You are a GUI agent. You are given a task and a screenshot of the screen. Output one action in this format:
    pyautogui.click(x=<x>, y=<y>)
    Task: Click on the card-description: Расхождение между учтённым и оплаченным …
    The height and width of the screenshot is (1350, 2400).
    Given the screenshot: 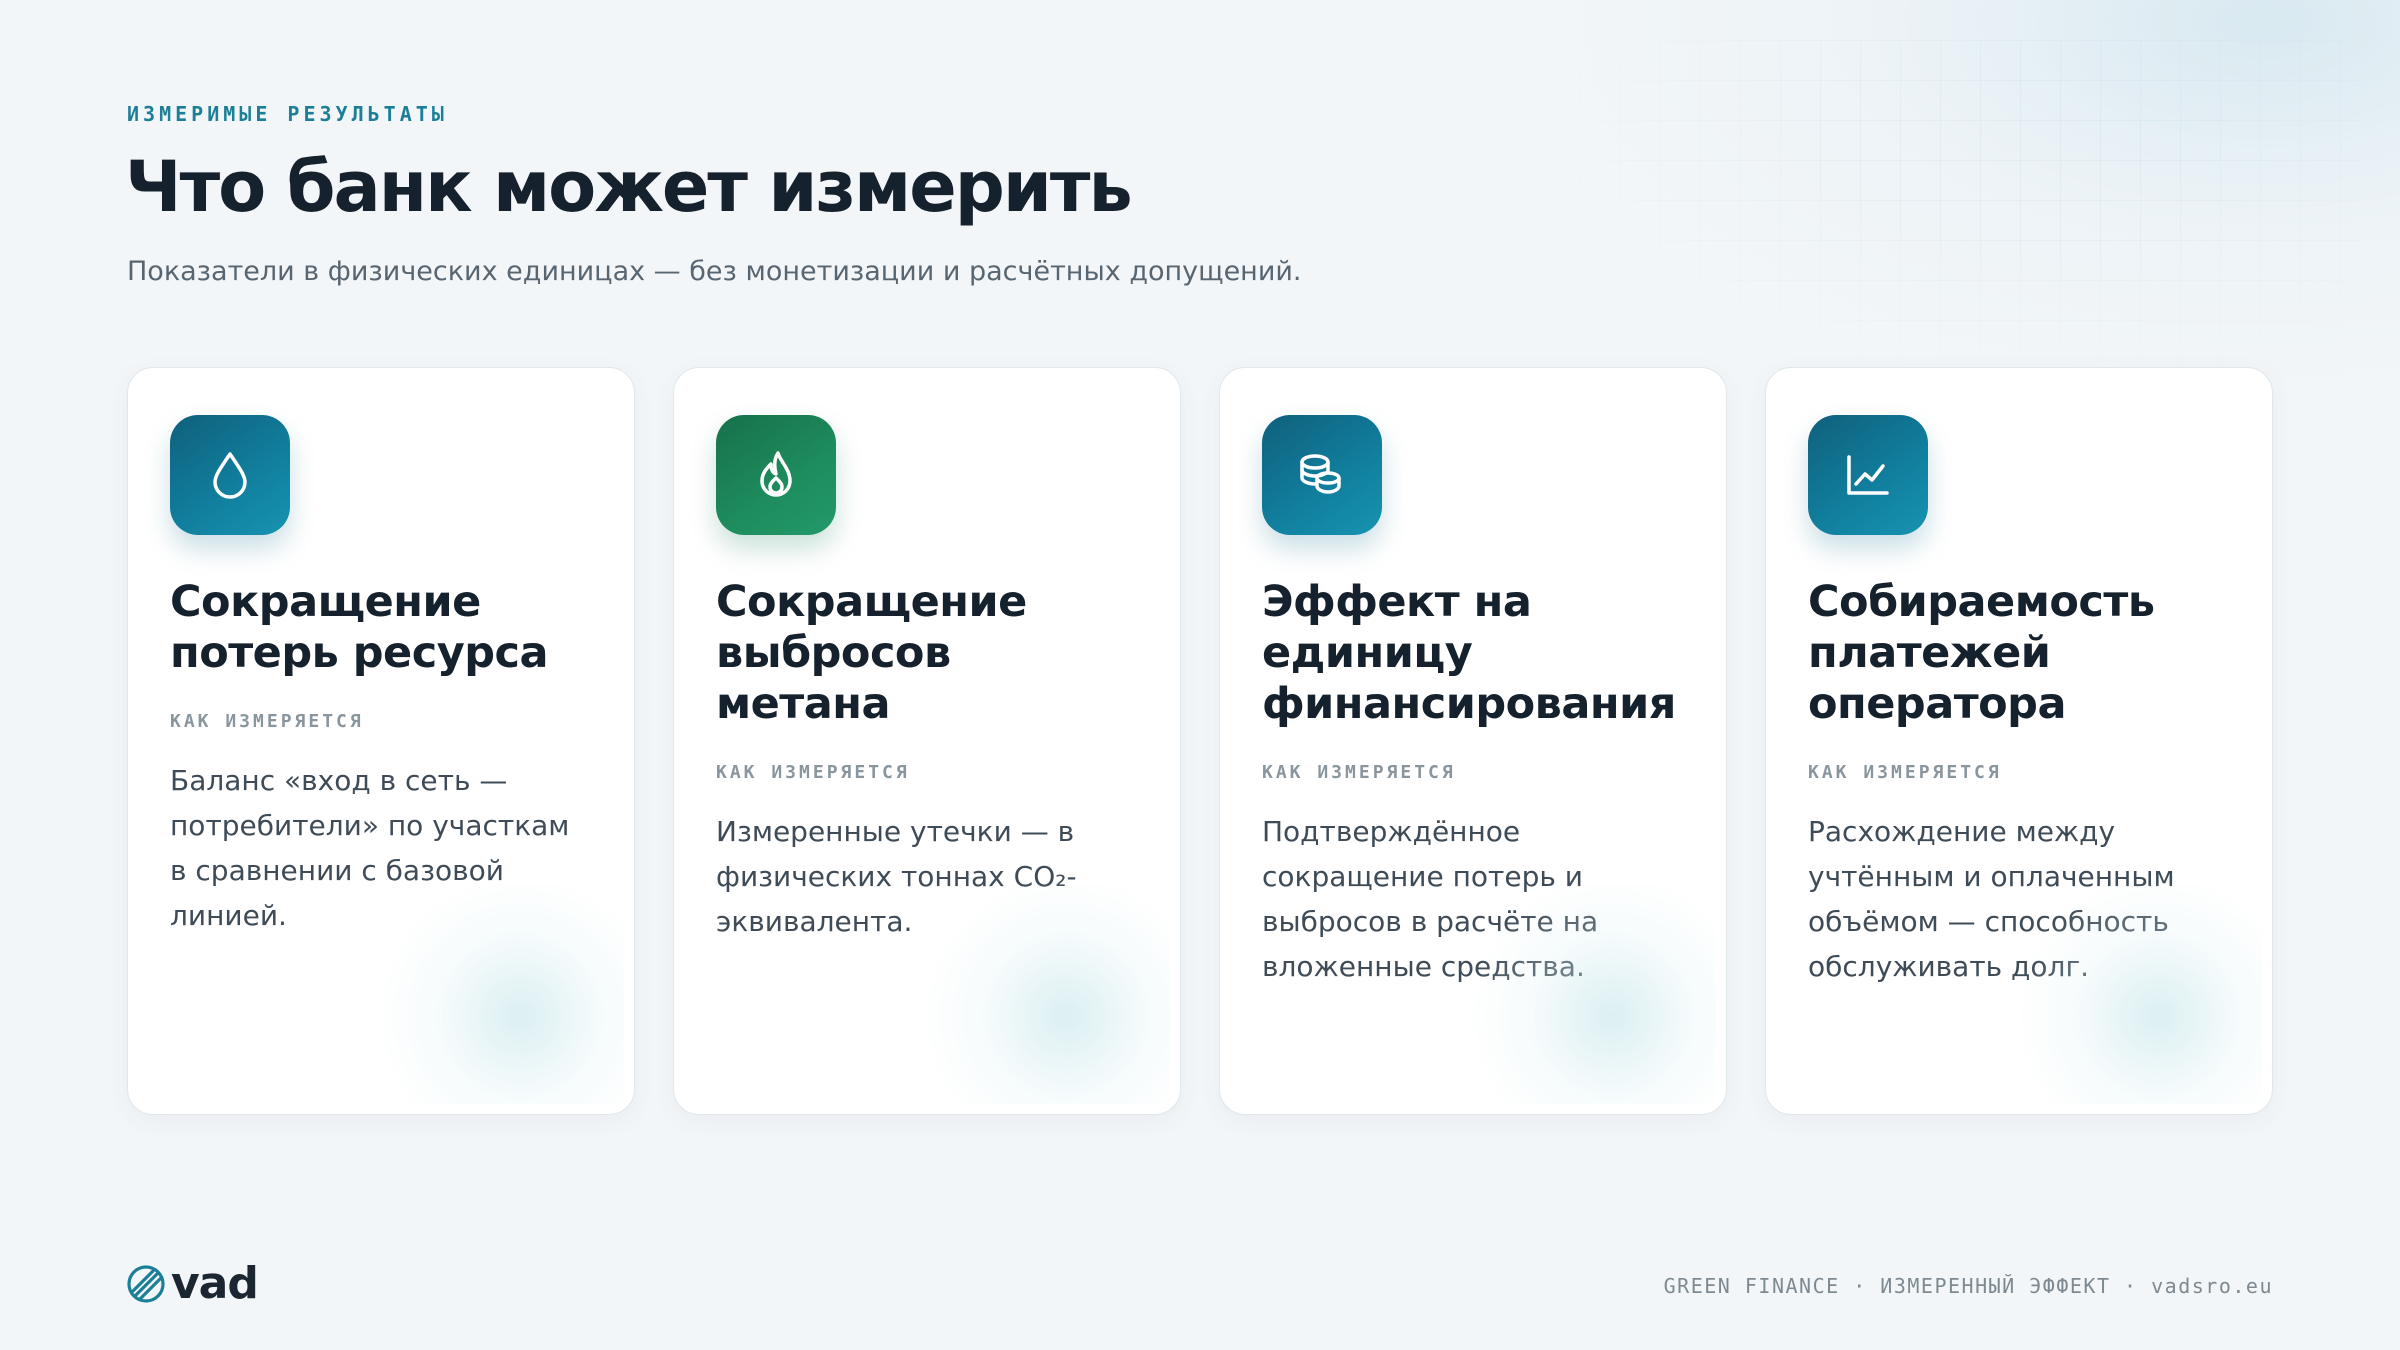 What is the action you would take?
    pyautogui.click(x=1991, y=899)
    